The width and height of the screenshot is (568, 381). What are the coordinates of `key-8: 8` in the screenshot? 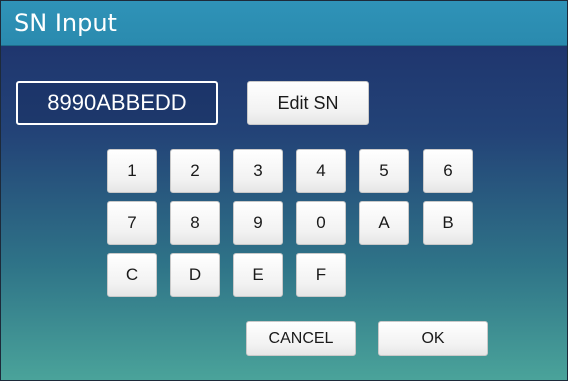 It's located at (195, 223).